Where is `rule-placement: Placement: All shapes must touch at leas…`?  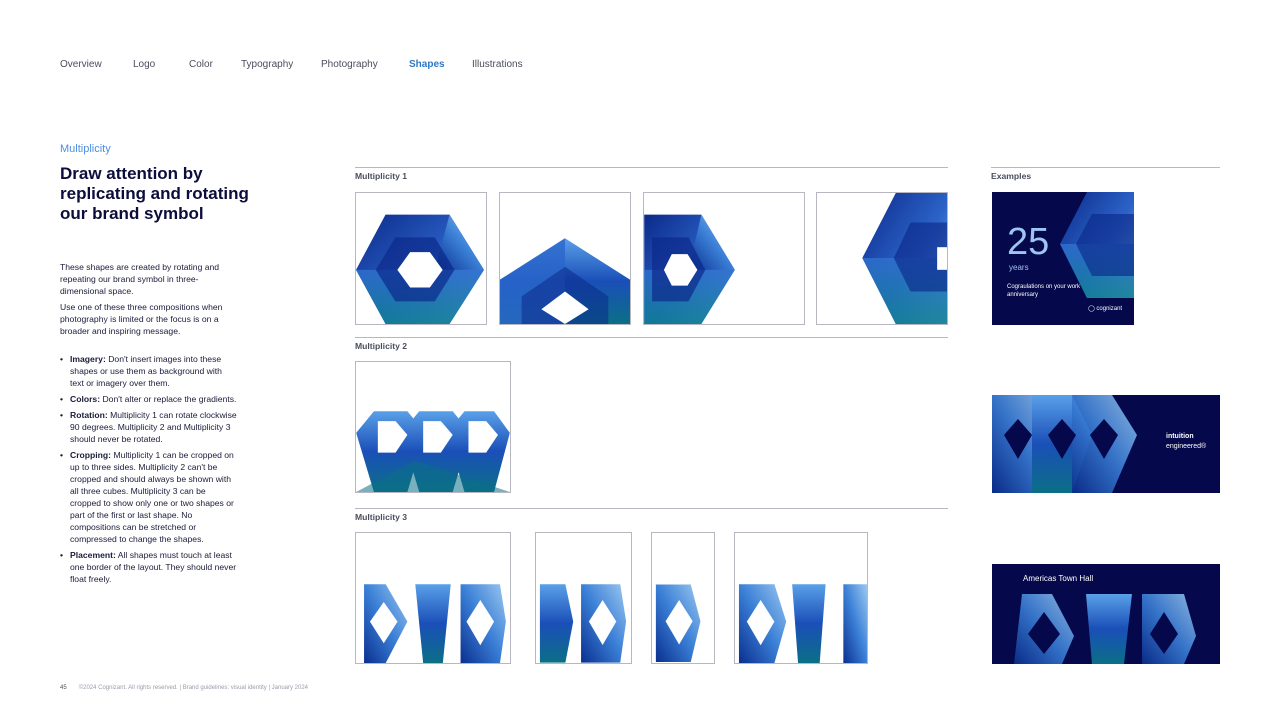
rule-placement: Placement: All shapes must touch at leas… is located at coordinates (149, 567).